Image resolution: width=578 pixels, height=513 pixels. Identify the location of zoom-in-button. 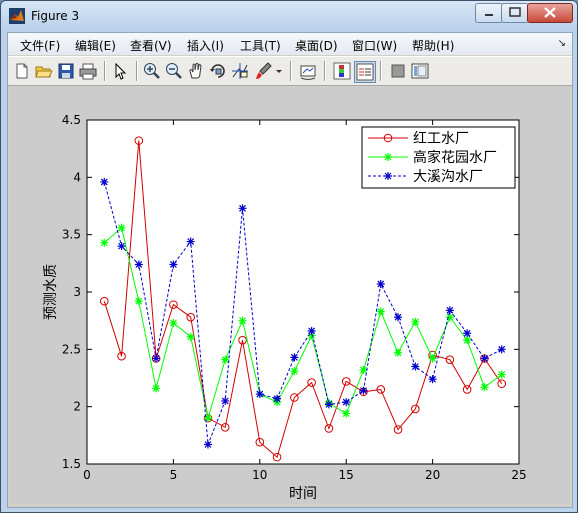
(152, 71).